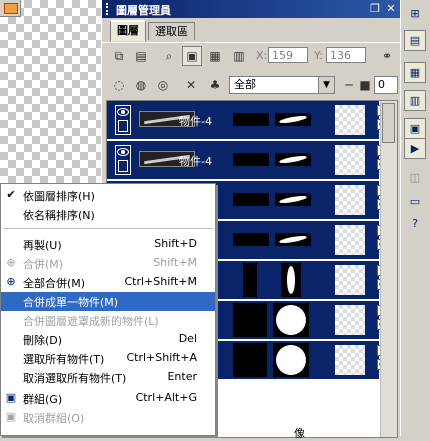 The image size is (430, 441). Describe the element at coordinates (365, 85) in the screenshot. I see `color-swatch-icon: ■` at that location.